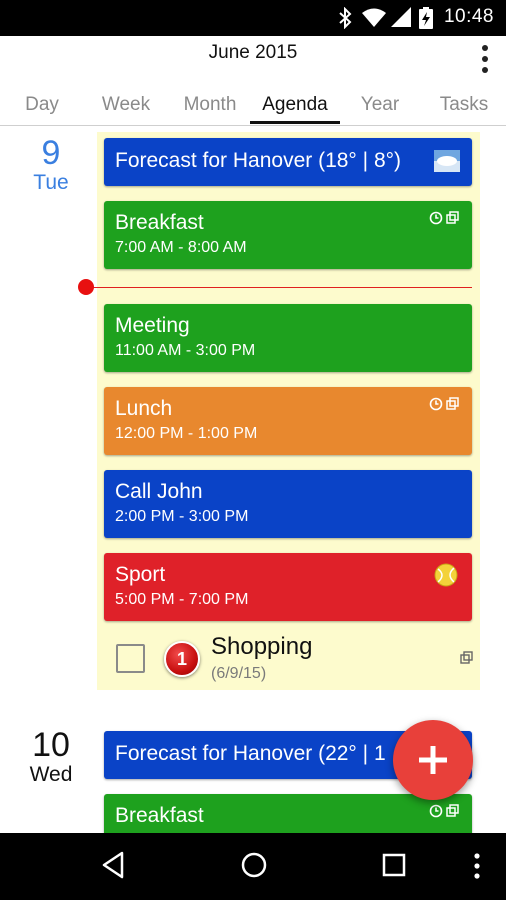  I want to click on event-title: Forecast for Hanover (22° | 1, so click(250, 753).